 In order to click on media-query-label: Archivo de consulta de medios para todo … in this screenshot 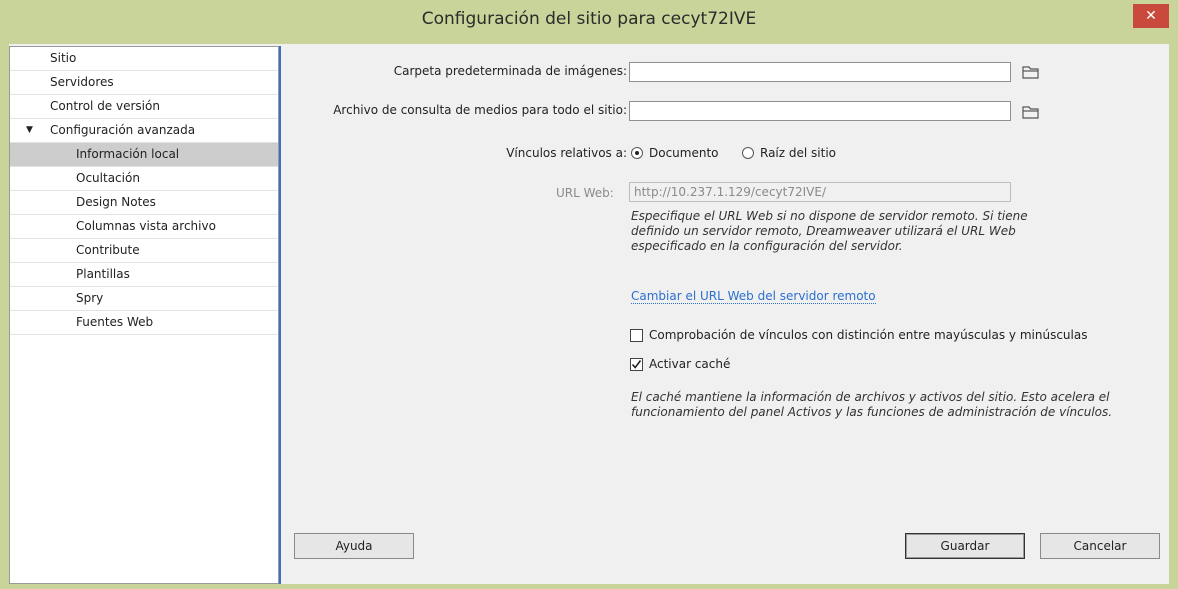, I will do `click(480, 110)`.